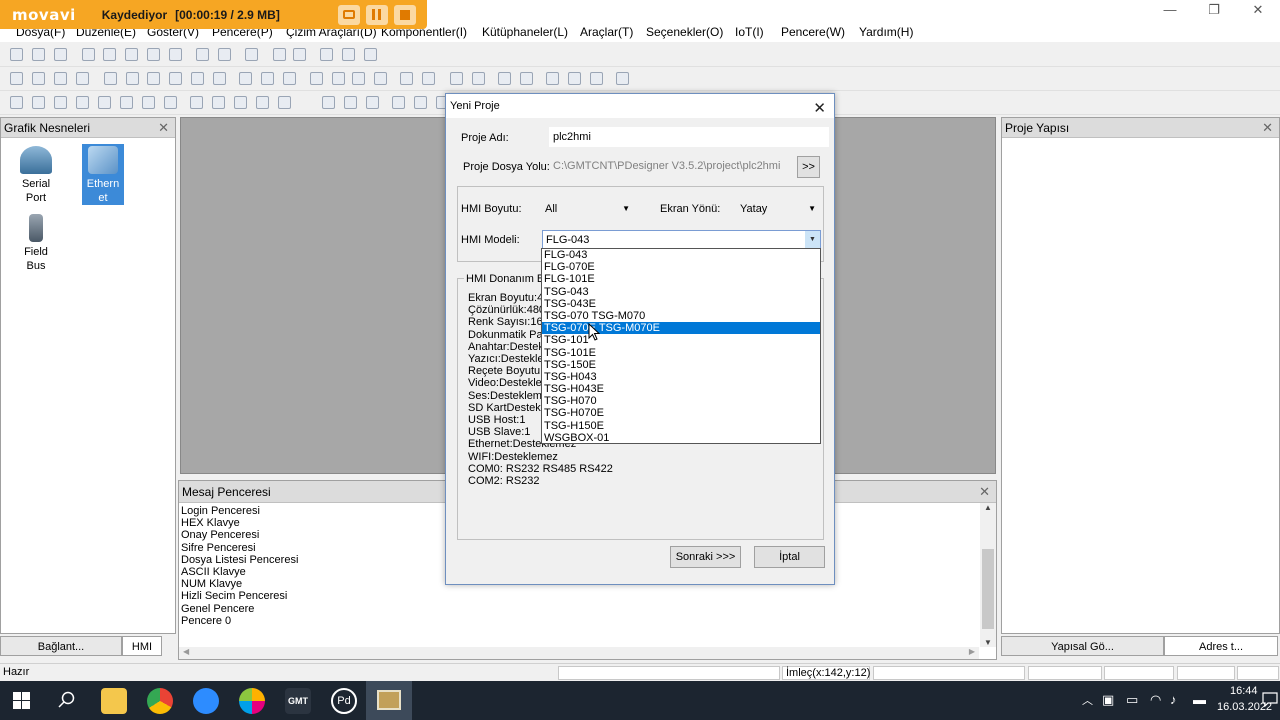  I want to click on pdesigner-icon: Pd, so click(344, 701).